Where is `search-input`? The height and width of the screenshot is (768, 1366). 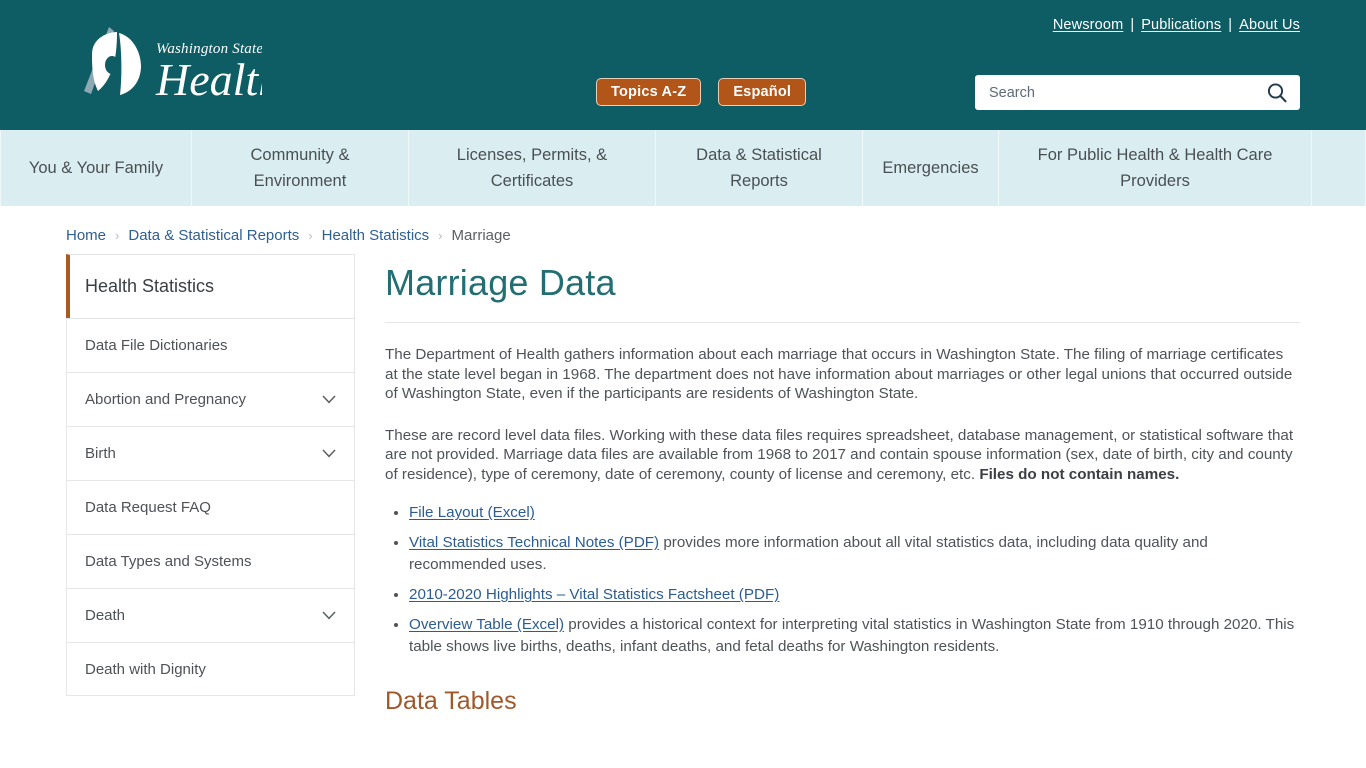 search-input is located at coordinates (1114, 92).